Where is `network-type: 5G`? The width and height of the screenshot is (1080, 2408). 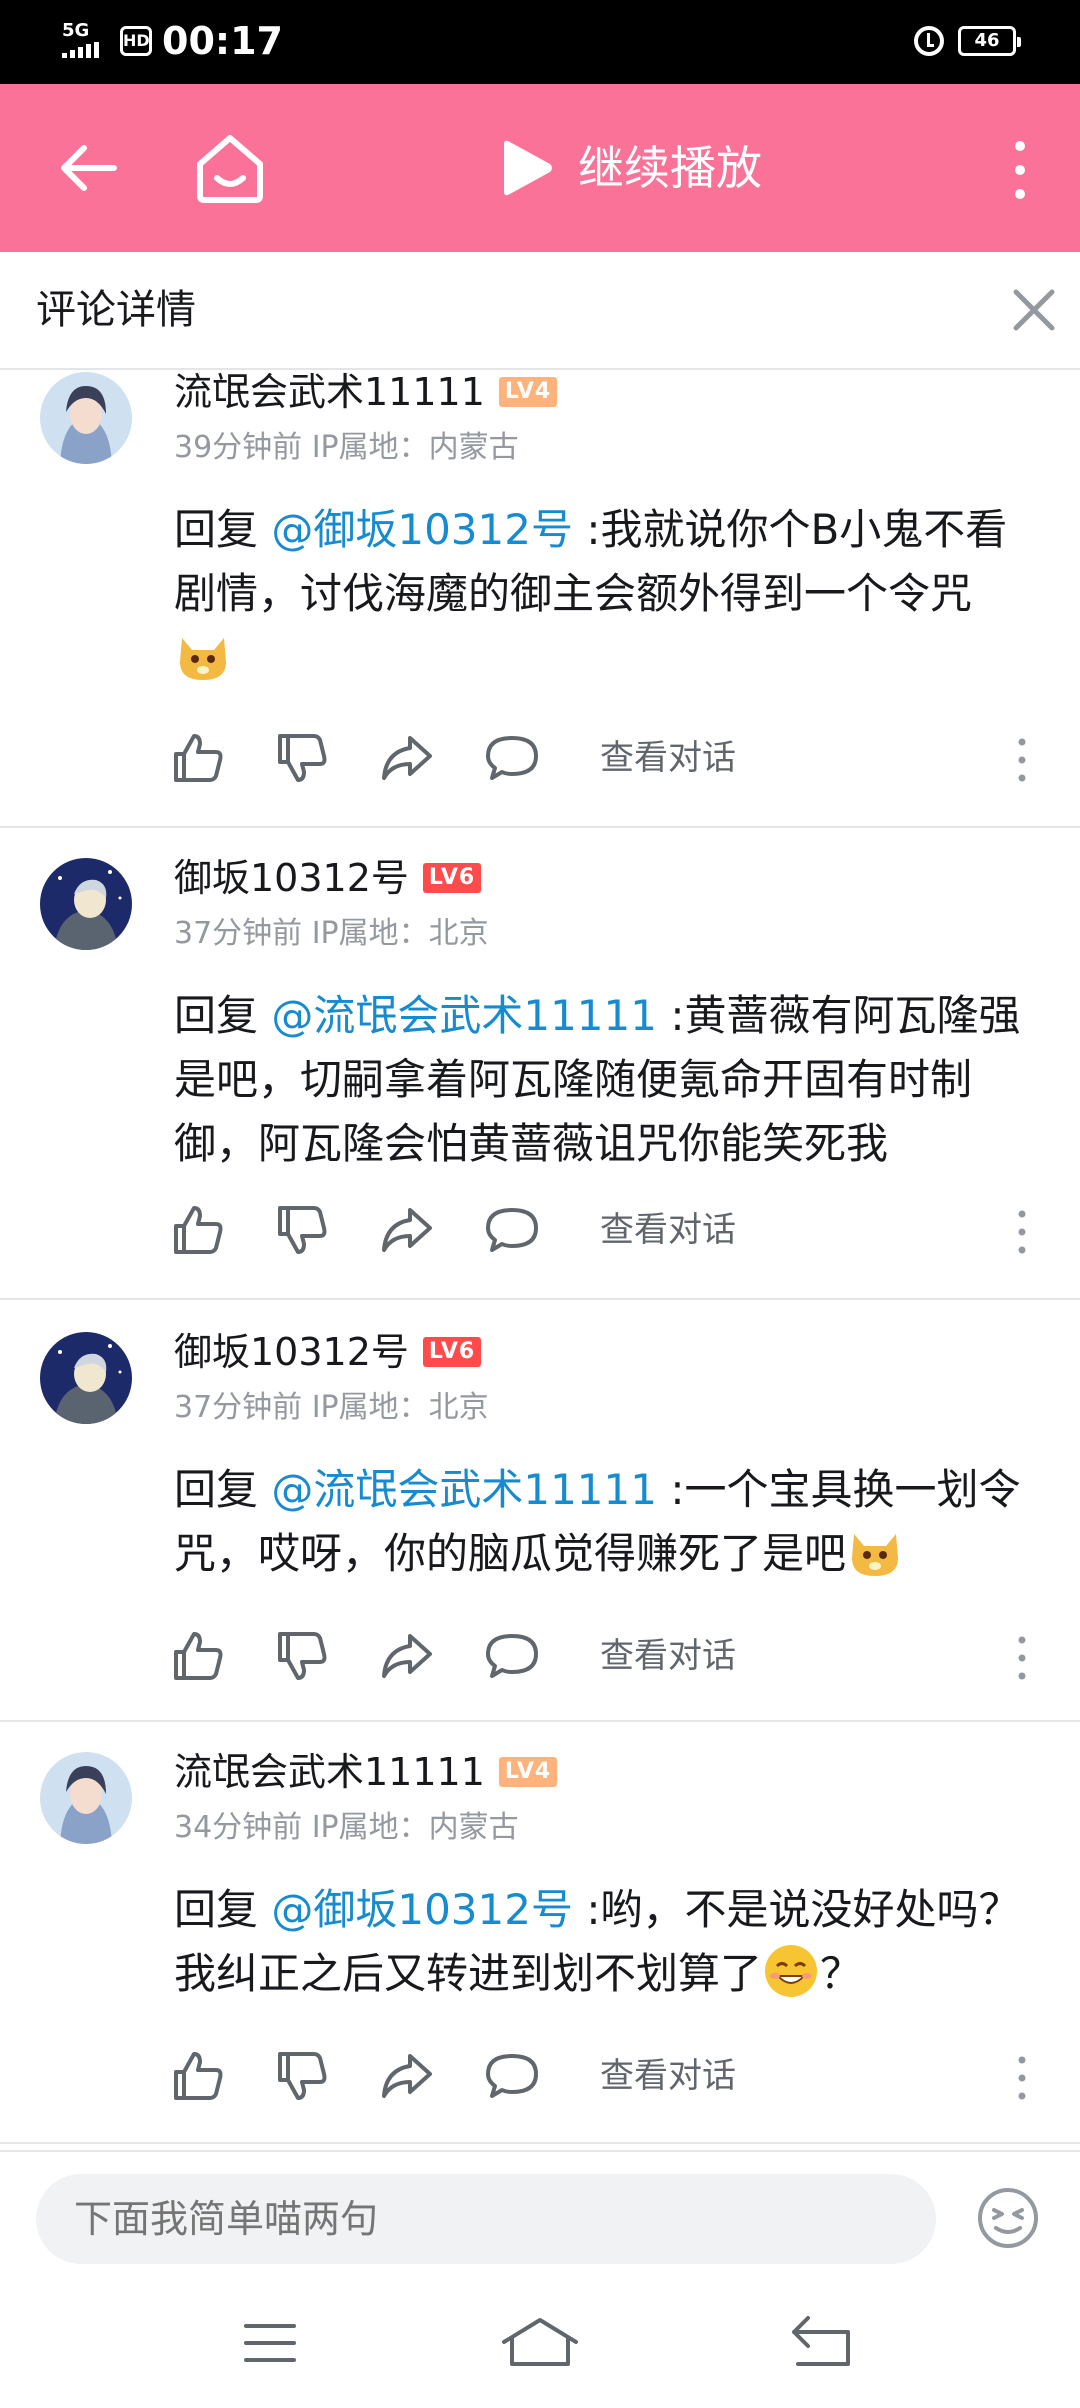
network-type: 5G is located at coordinates (76, 30).